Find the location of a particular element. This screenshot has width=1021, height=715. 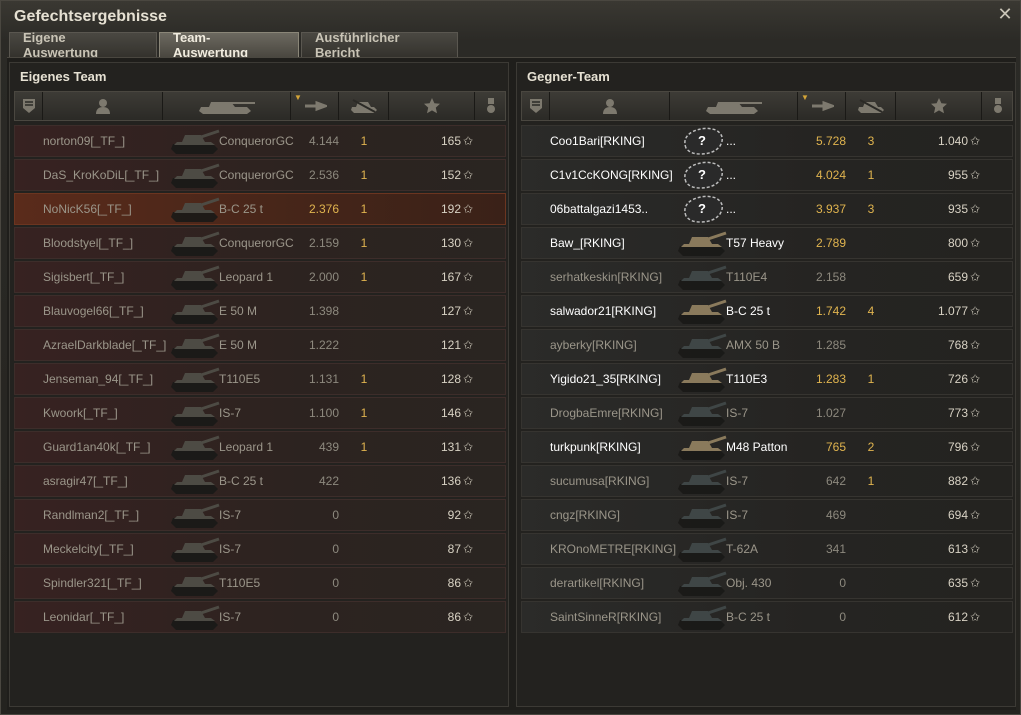

question-mark-icon: ? is located at coordinates (702, 174).